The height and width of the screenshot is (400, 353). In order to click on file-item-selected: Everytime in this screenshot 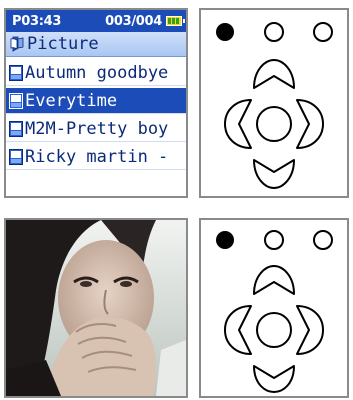, I will do `click(96, 101)`.